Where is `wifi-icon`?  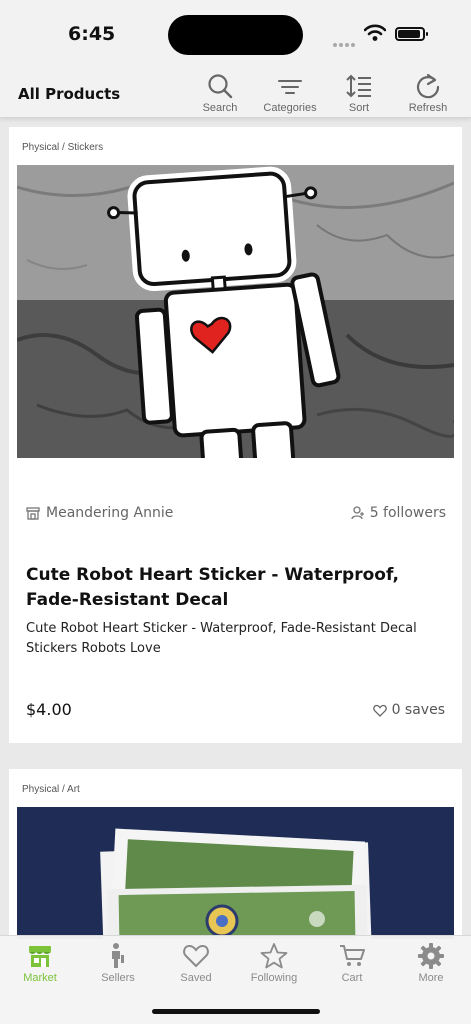 wifi-icon is located at coordinates (375, 32).